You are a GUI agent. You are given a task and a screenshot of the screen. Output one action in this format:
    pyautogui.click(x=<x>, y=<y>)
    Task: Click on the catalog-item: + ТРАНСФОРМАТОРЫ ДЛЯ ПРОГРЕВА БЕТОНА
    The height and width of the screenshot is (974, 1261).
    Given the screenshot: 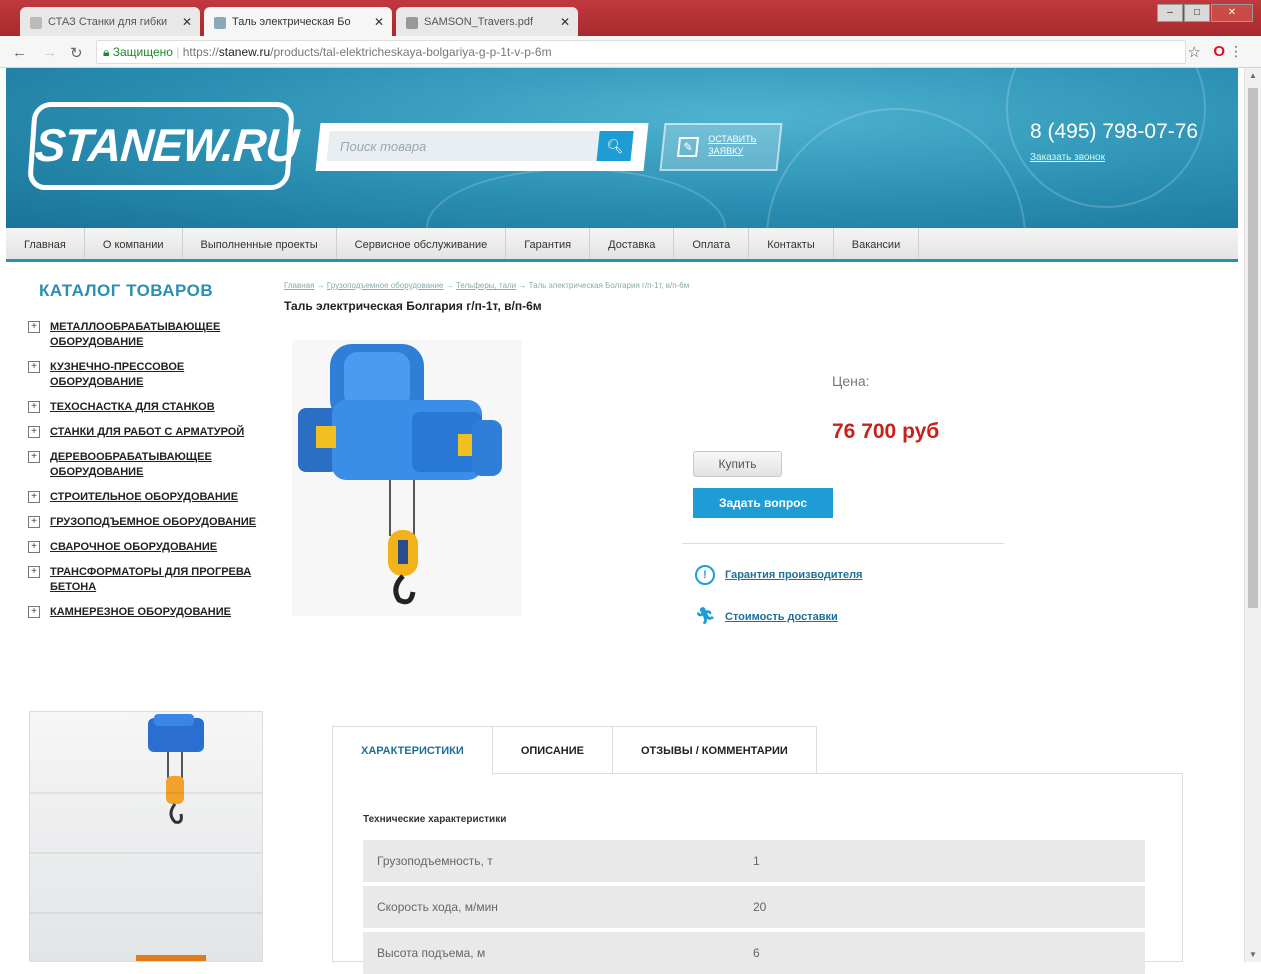 What is the action you would take?
    pyautogui.click(x=148, y=580)
    